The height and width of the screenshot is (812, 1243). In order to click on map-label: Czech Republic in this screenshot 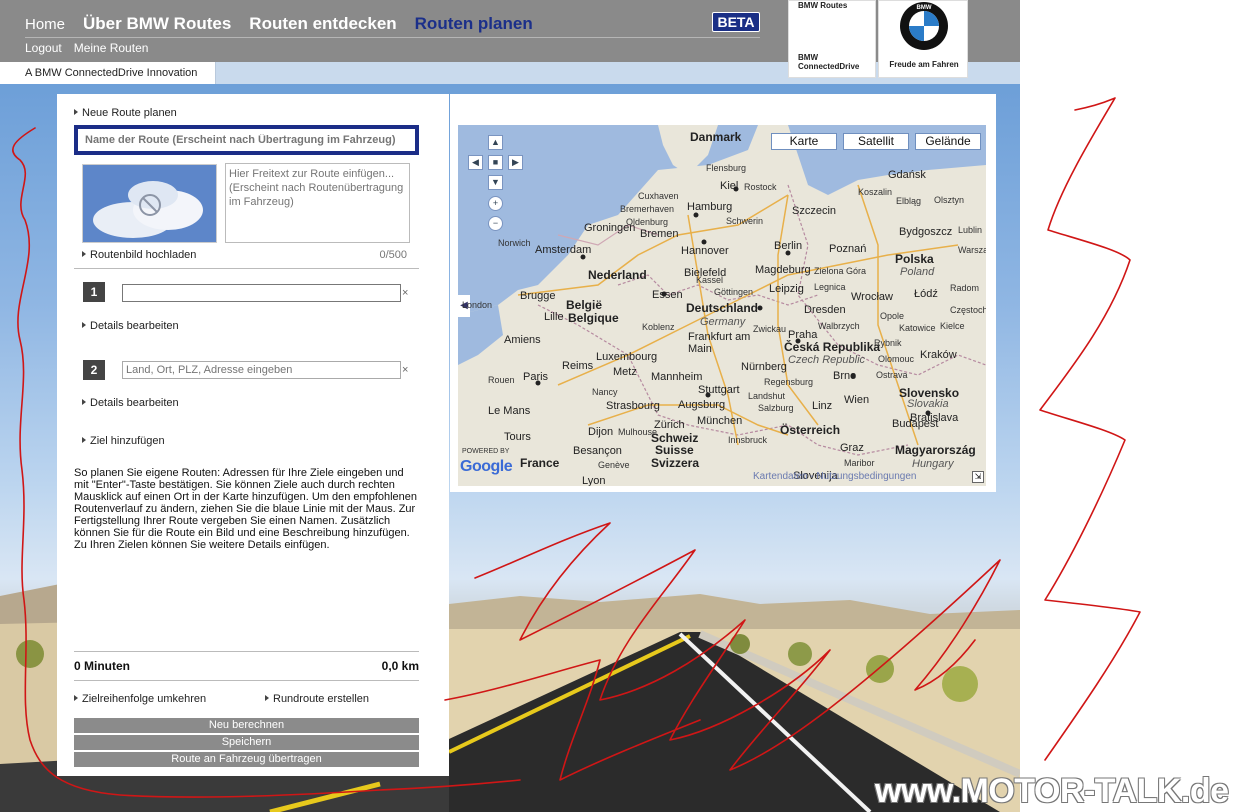, I will do `click(827, 360)`.